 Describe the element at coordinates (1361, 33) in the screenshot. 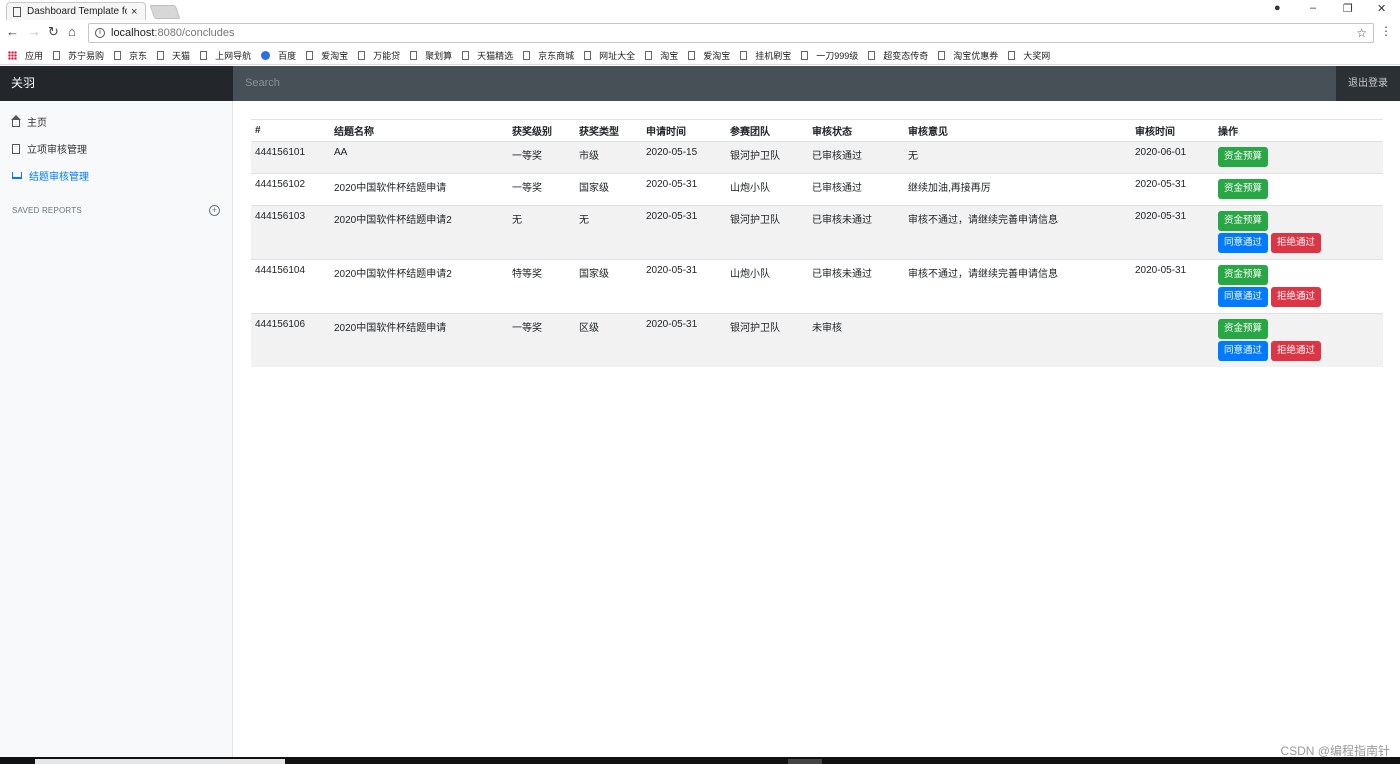

I see `bookmark-star-icon: ☆` at that location.